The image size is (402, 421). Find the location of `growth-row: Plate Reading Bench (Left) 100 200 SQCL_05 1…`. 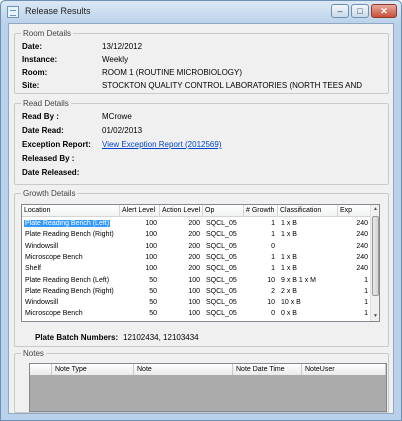

growth-row: Plate Reading Bench (Left) 100 200 SQCL_05 1… is located at coordinates (196, 223).